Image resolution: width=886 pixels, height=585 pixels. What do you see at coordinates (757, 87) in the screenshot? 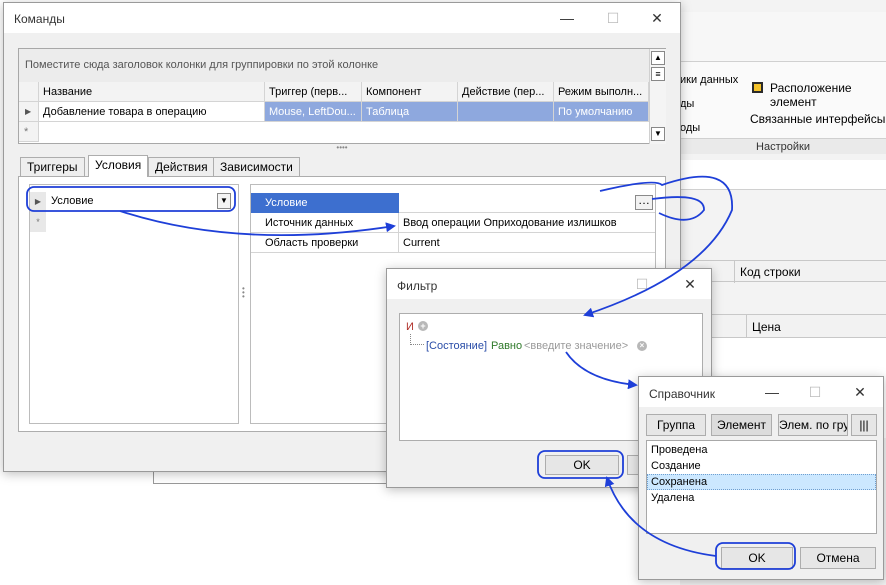
I see `layout-icon` at bounding box center [757, 87].